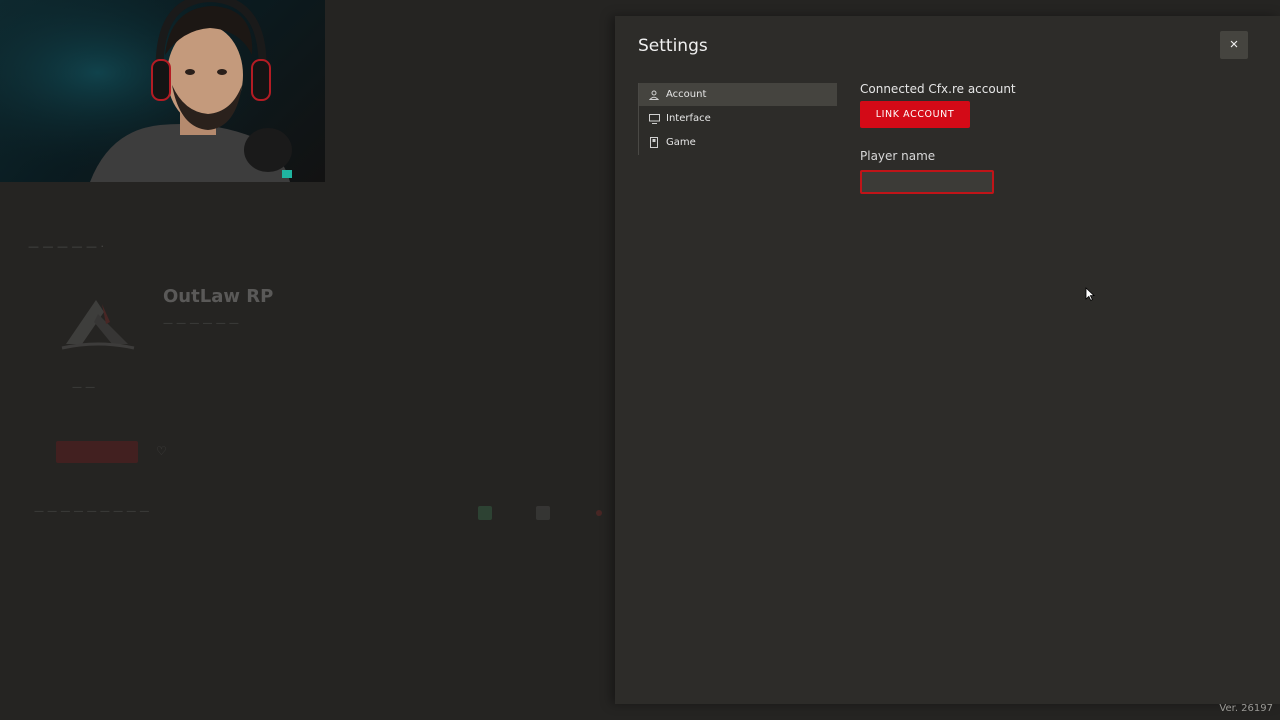 The height and width of the screenshot is (720, 1280). I want to click on nav-item-game-label: Game, so click(681, 142).